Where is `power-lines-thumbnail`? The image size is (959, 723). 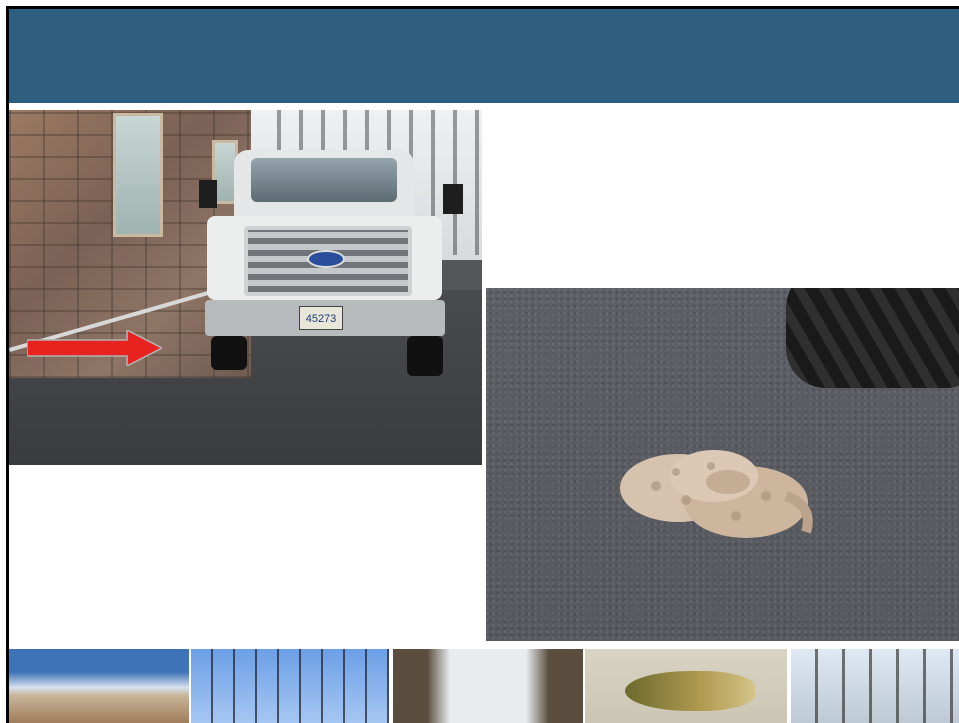 power-lines-thumbnail is located at coordinates (290, 686).